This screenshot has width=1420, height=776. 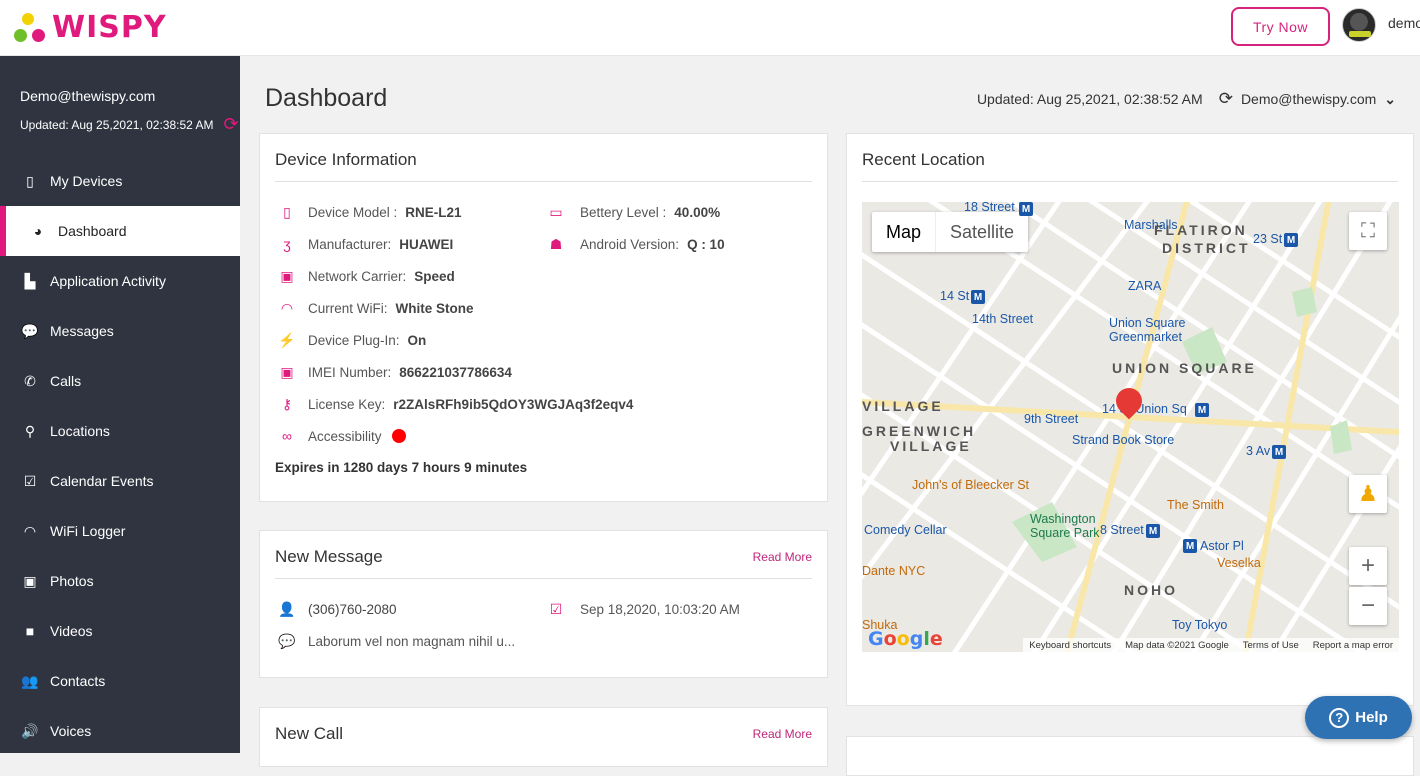 I want to click on sidebar-item-wifi-logger: ◠ WiFi Logger, so click(x=120, y=531).